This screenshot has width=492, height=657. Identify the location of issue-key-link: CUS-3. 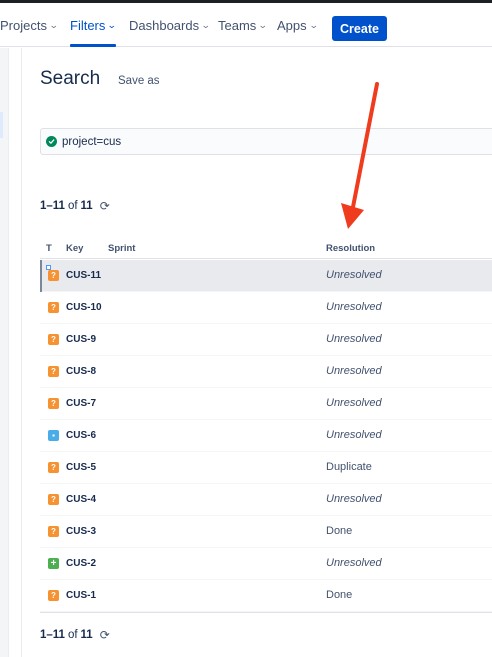
(81, 531).